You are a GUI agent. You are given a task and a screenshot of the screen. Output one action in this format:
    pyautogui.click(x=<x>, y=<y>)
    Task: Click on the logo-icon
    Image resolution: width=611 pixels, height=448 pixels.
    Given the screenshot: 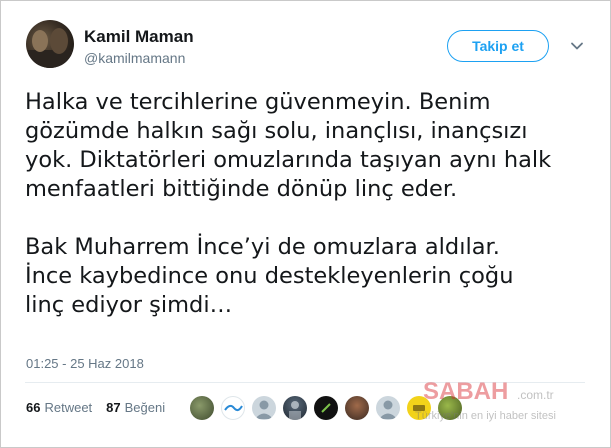 What is the action you would take?
    pyautogui.click(x=233, y=408)
    